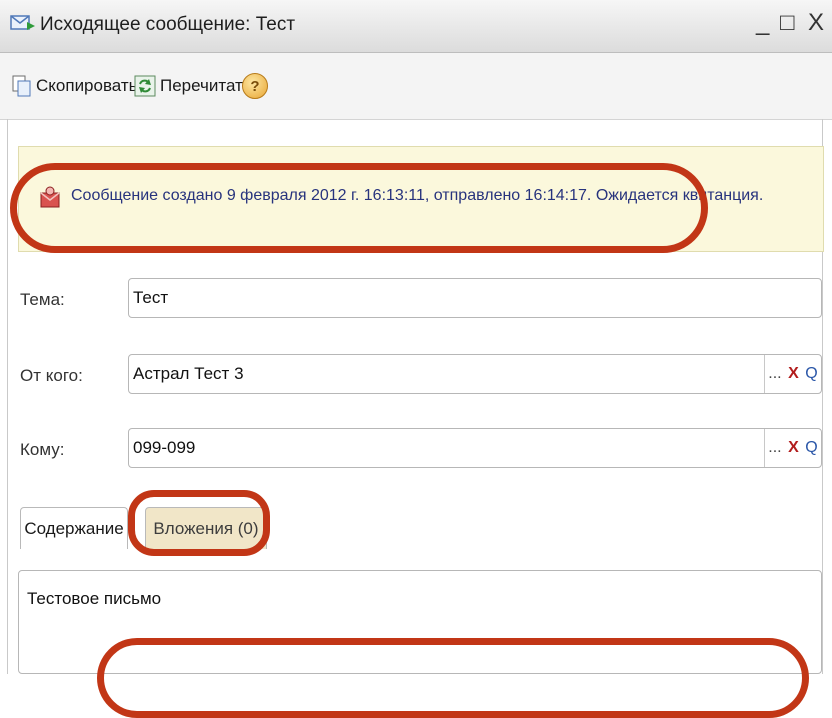 This screenshot has height=718, width=832. I want to click on outgoing-message-icon, so click(22, 22).